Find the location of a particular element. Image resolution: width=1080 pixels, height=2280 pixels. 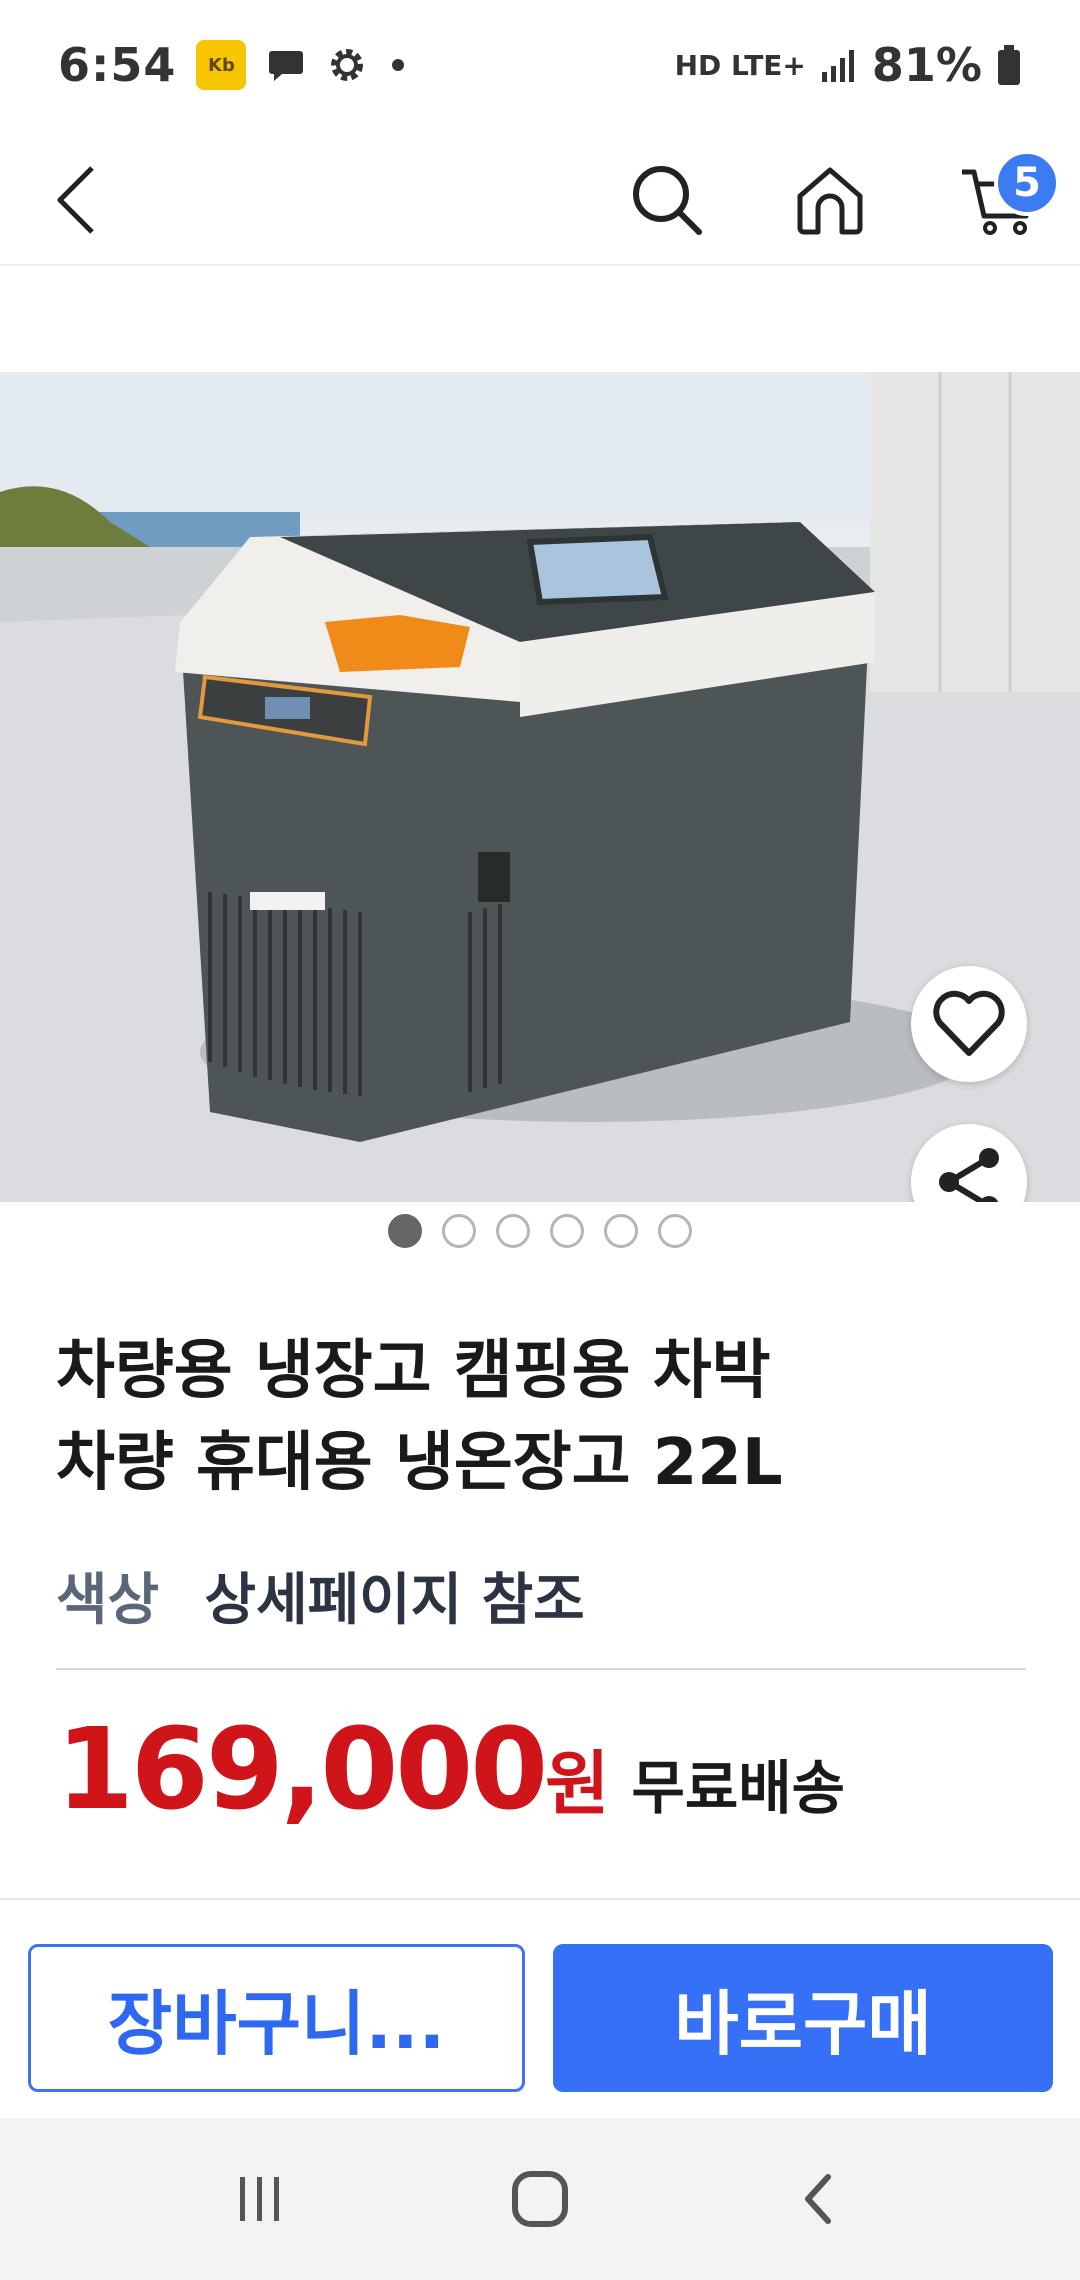

battery-percent: 81% is located at coordinates (926, 65).